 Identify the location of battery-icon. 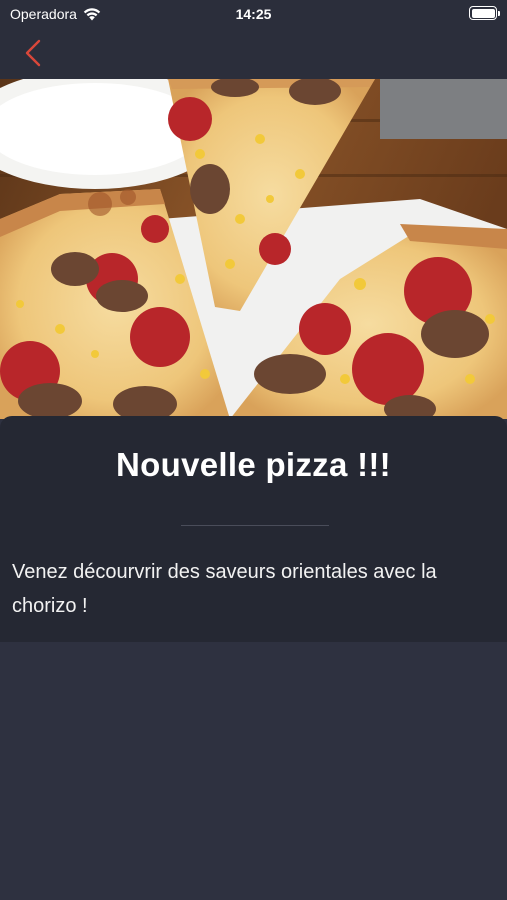
(484, 13).